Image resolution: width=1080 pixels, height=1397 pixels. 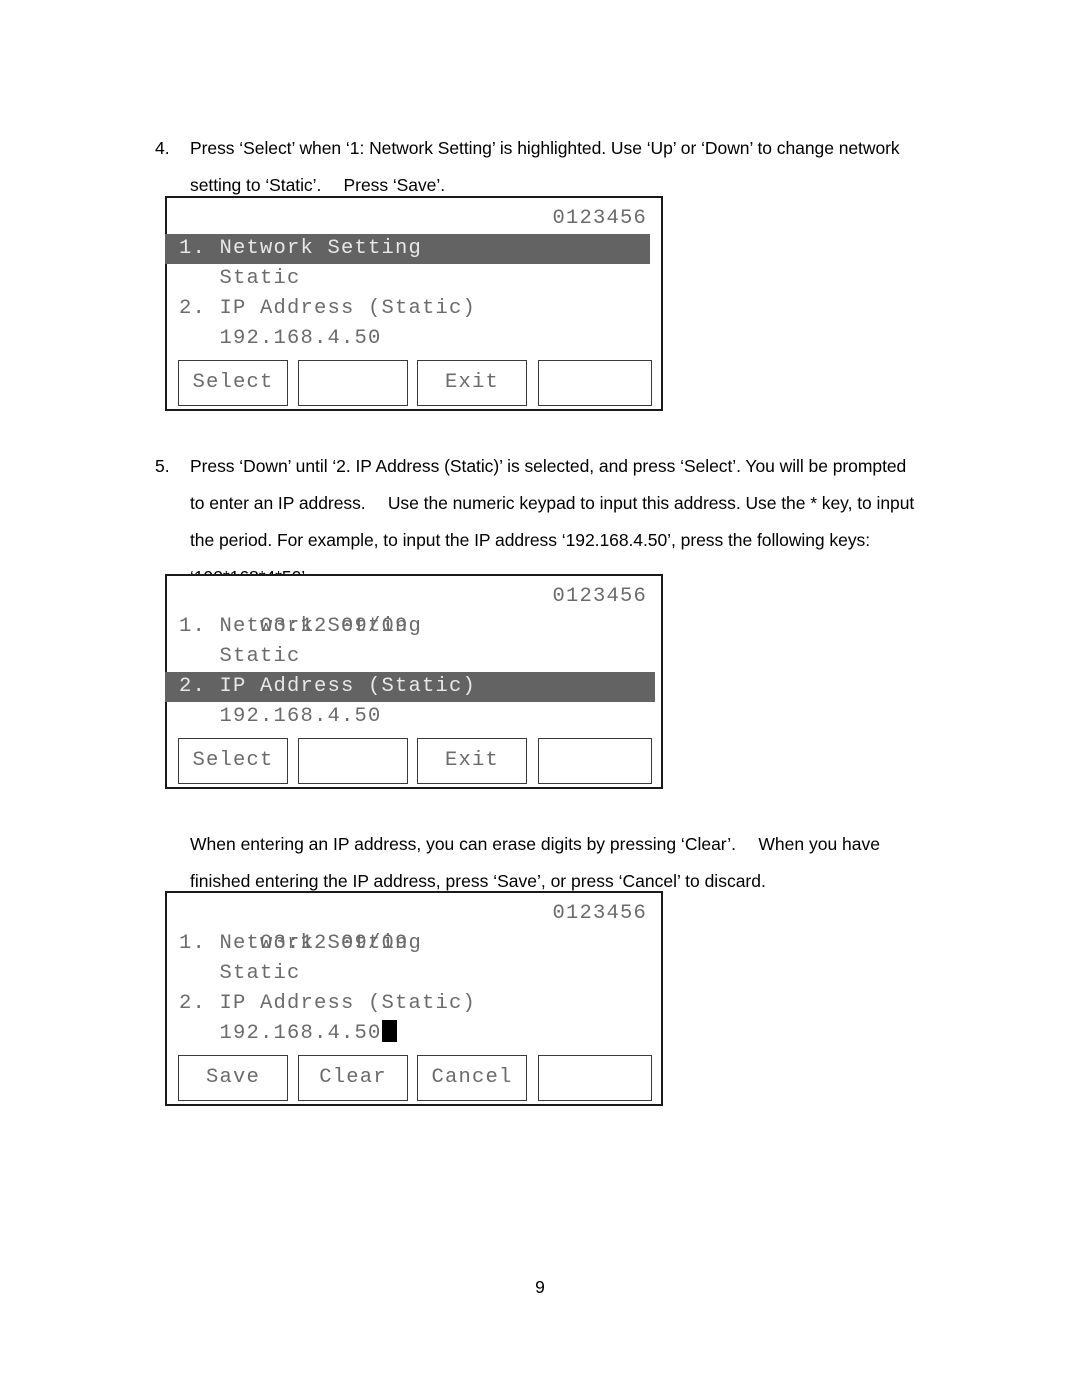 I want to click on lcd-panel-3-row-3: 2. IP Address (Static), so click(x=414, y=1004).